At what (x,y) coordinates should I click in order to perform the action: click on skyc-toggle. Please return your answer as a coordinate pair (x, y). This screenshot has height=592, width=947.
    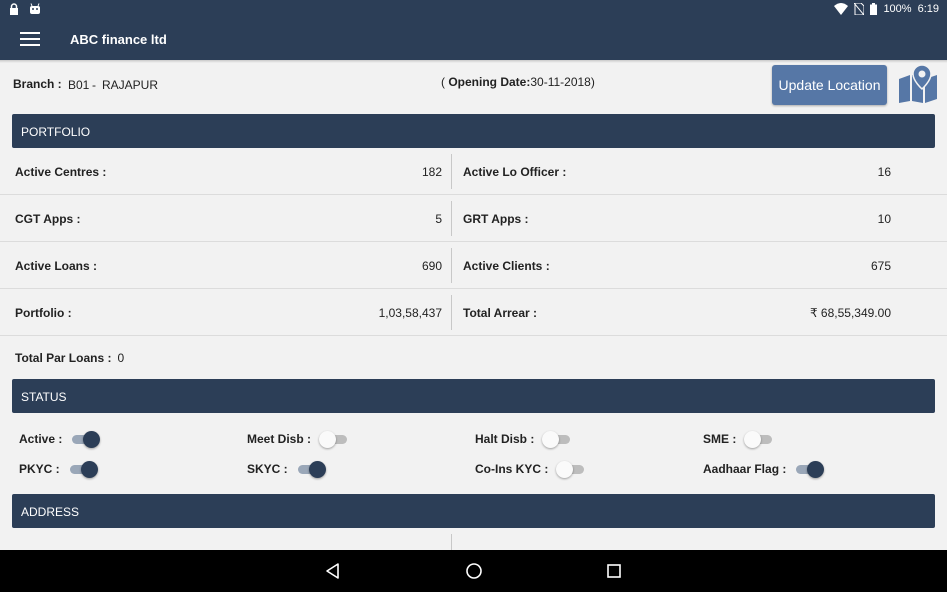
    Looking at the image, I should click on (311, 469).